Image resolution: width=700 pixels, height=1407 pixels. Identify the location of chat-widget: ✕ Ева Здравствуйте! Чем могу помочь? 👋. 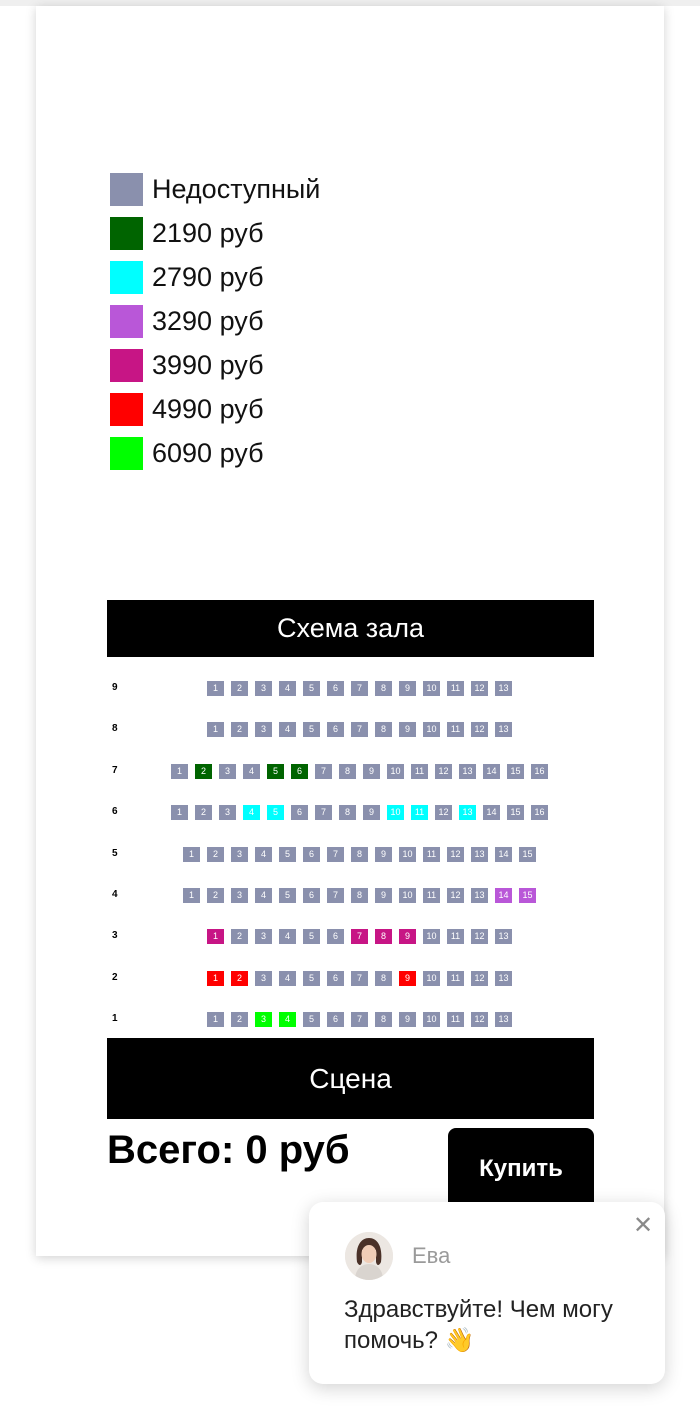
(487, 1293).